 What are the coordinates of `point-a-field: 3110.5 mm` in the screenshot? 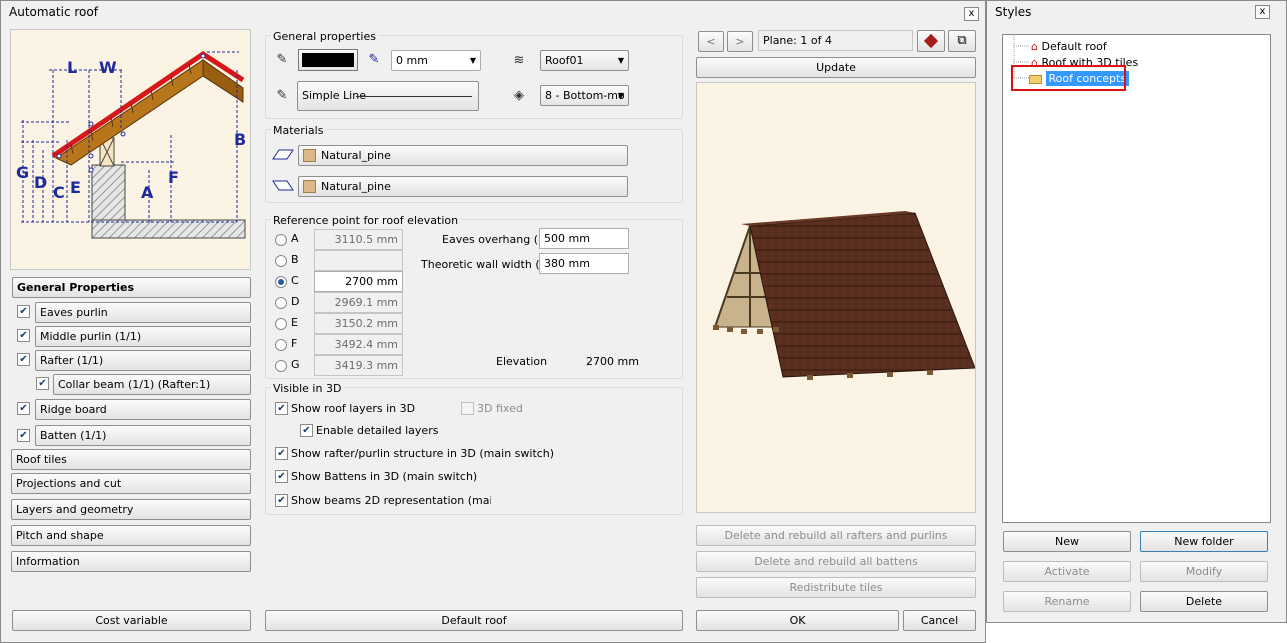 It's located at (358, 239).